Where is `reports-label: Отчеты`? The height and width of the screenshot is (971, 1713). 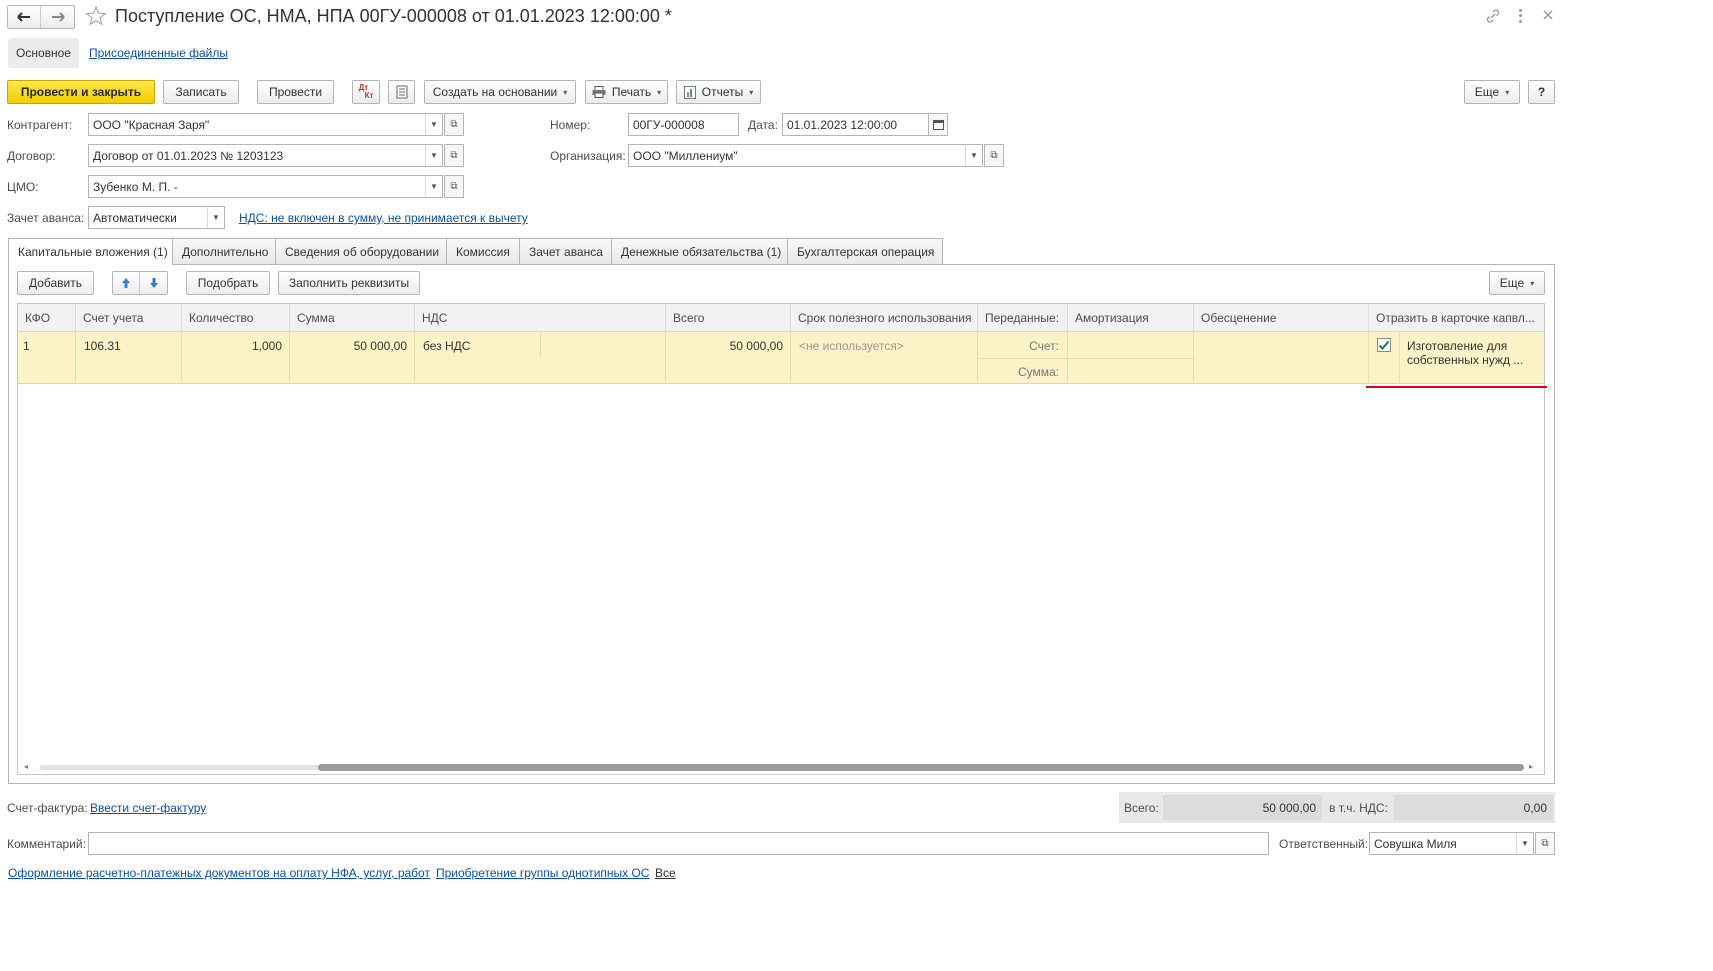
reports-label: Отчеты is located at coordinates (722, 92).